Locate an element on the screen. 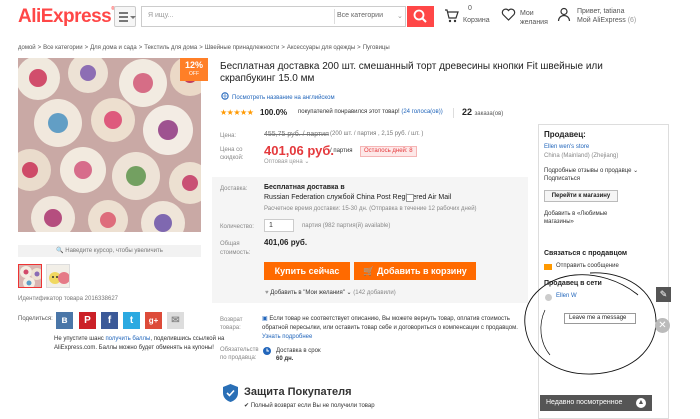  item-id: Идентификатор товара 2016338627 is located at coordinates (68, 299).